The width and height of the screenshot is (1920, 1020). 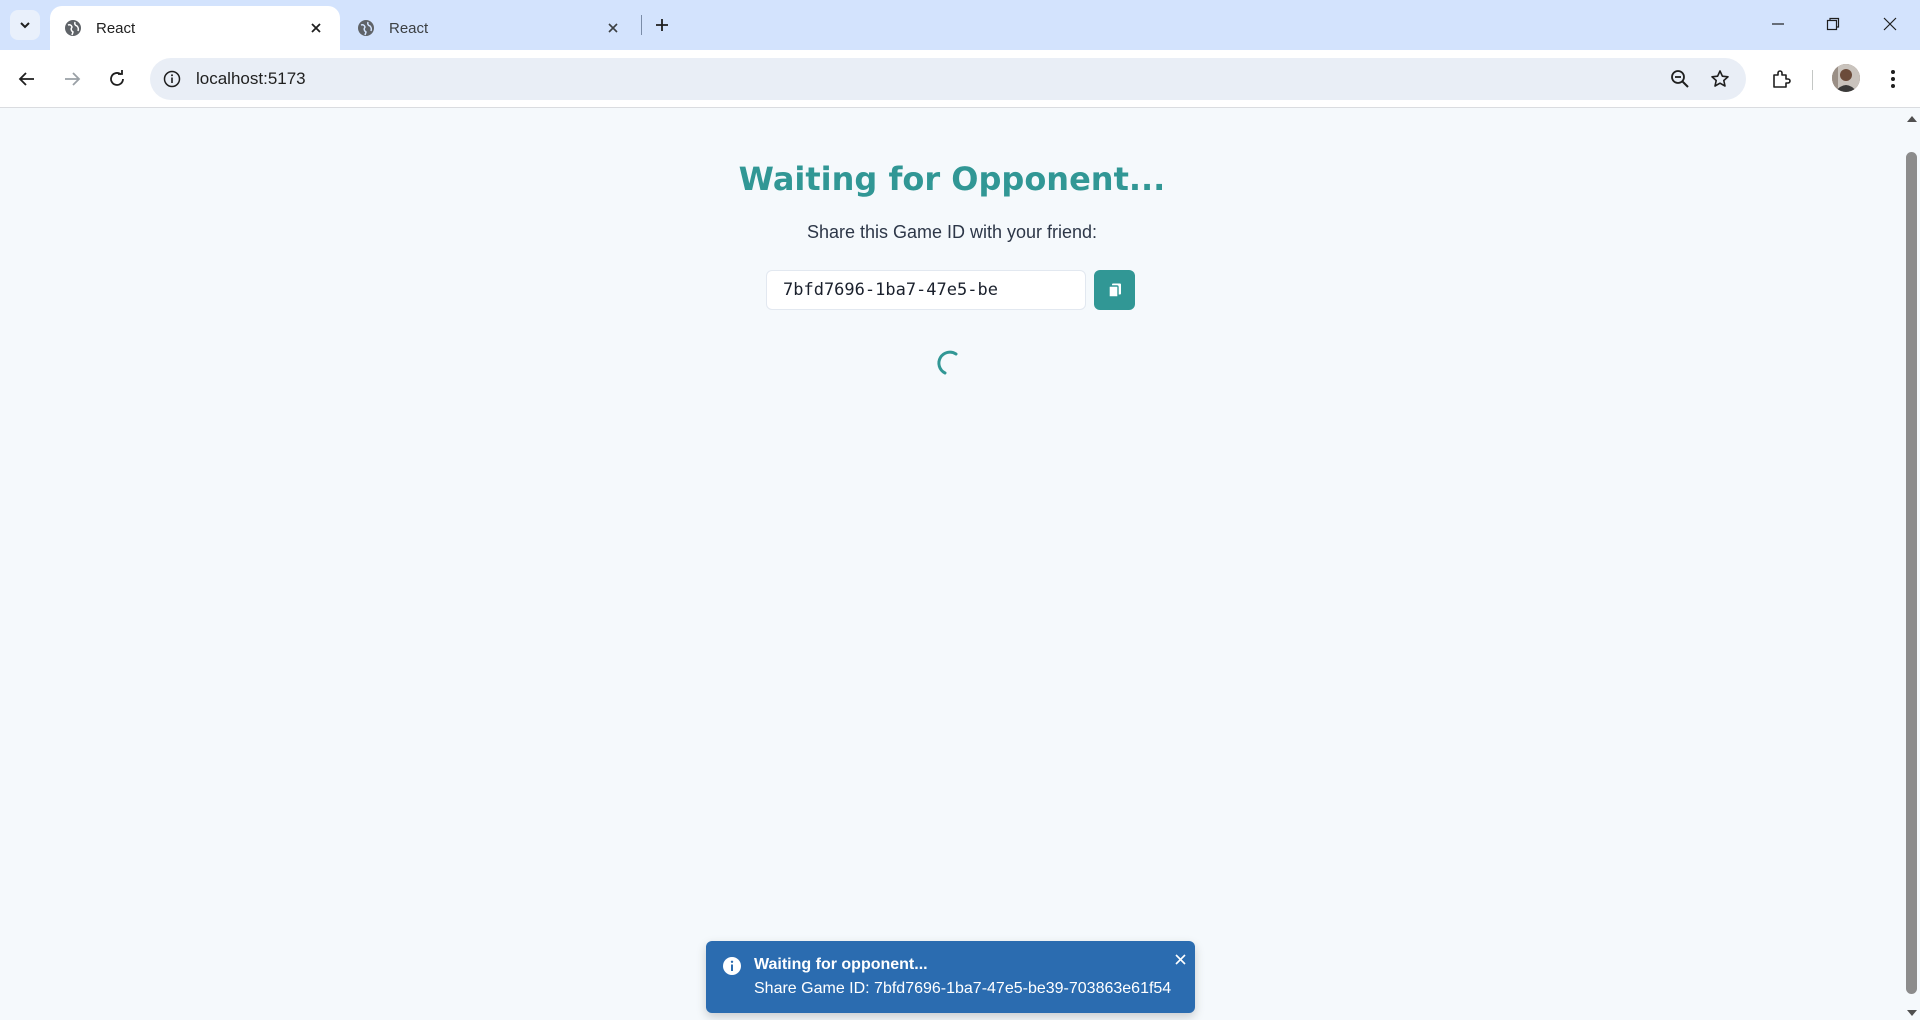 I want to click on kebab-menu-icon, so click(x=1893, y=79).